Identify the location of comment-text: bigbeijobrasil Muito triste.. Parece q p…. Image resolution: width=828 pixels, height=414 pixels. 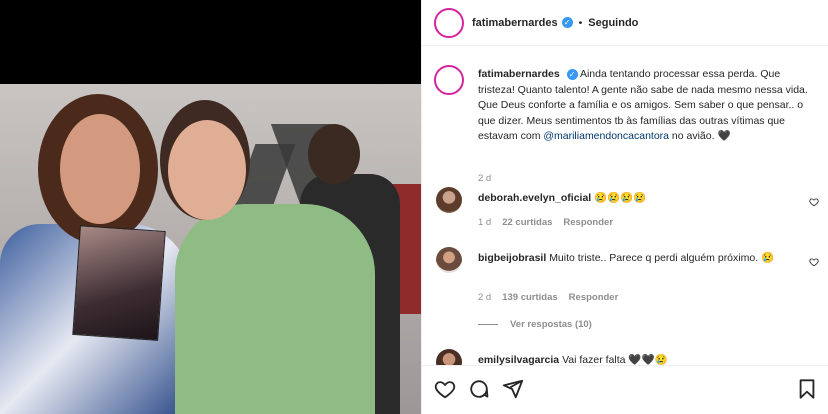
(643, 258).